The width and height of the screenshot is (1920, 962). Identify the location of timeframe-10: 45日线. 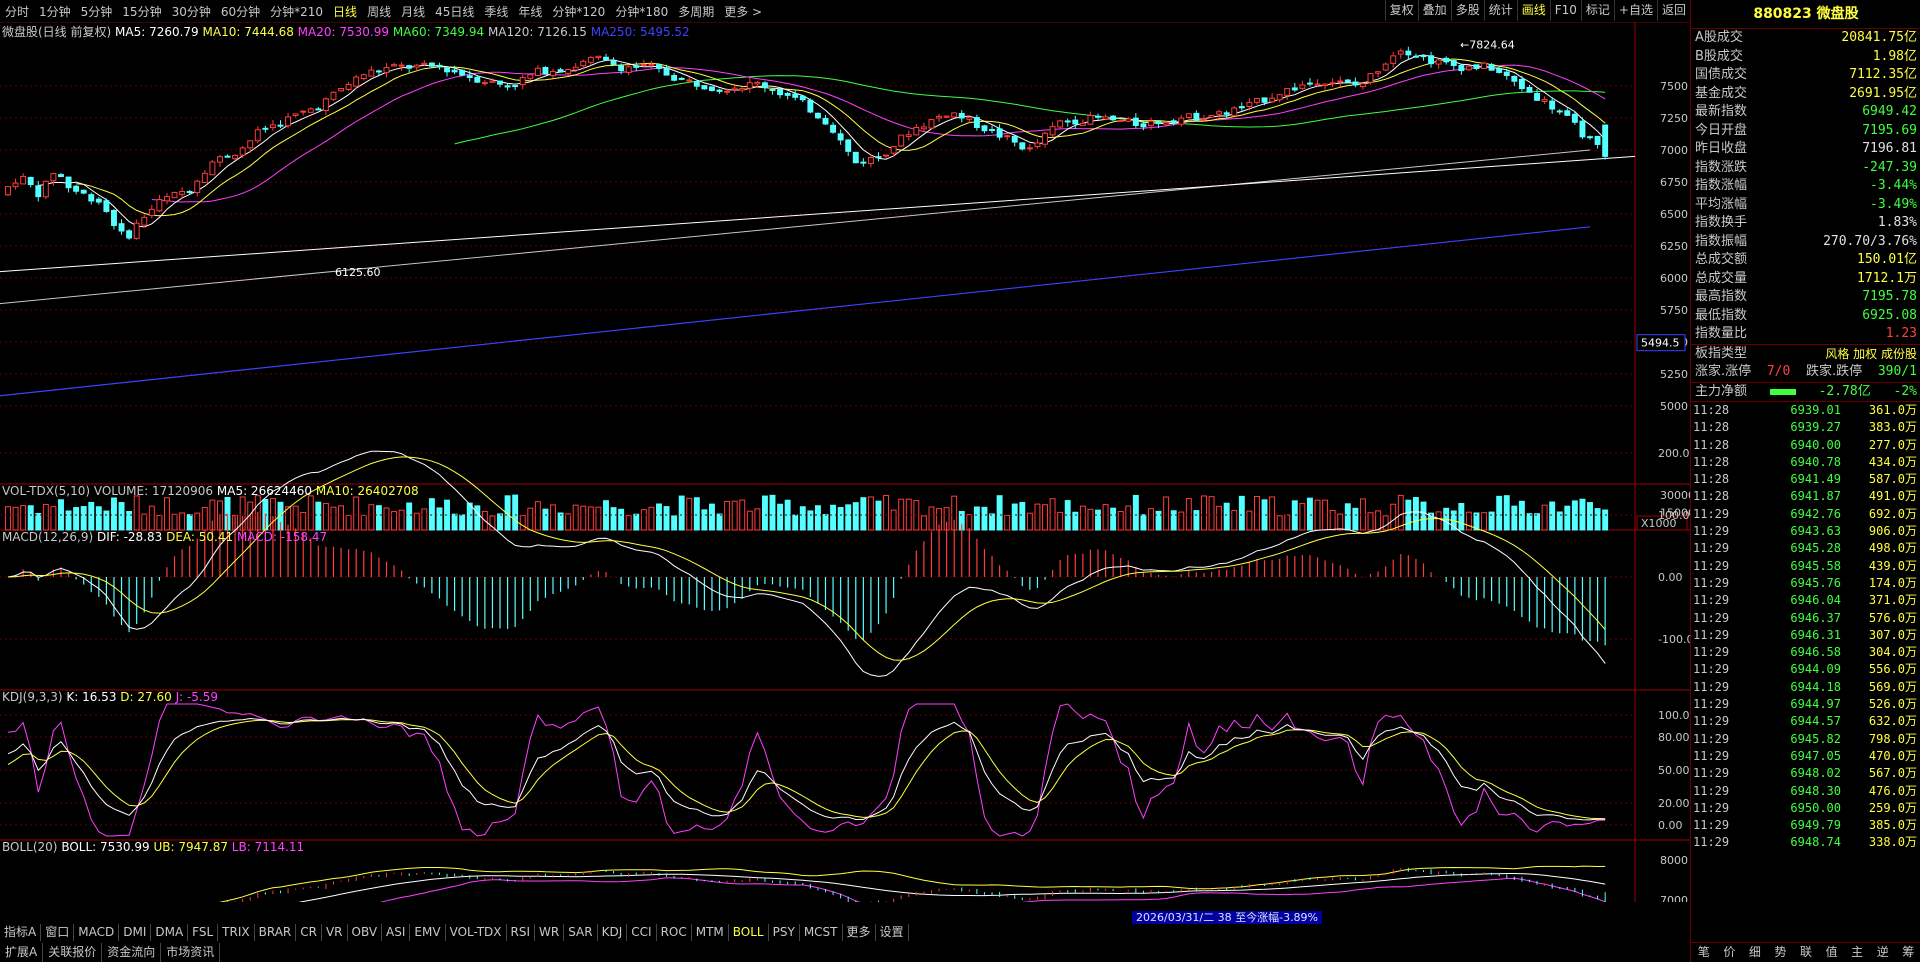
(454, 11).